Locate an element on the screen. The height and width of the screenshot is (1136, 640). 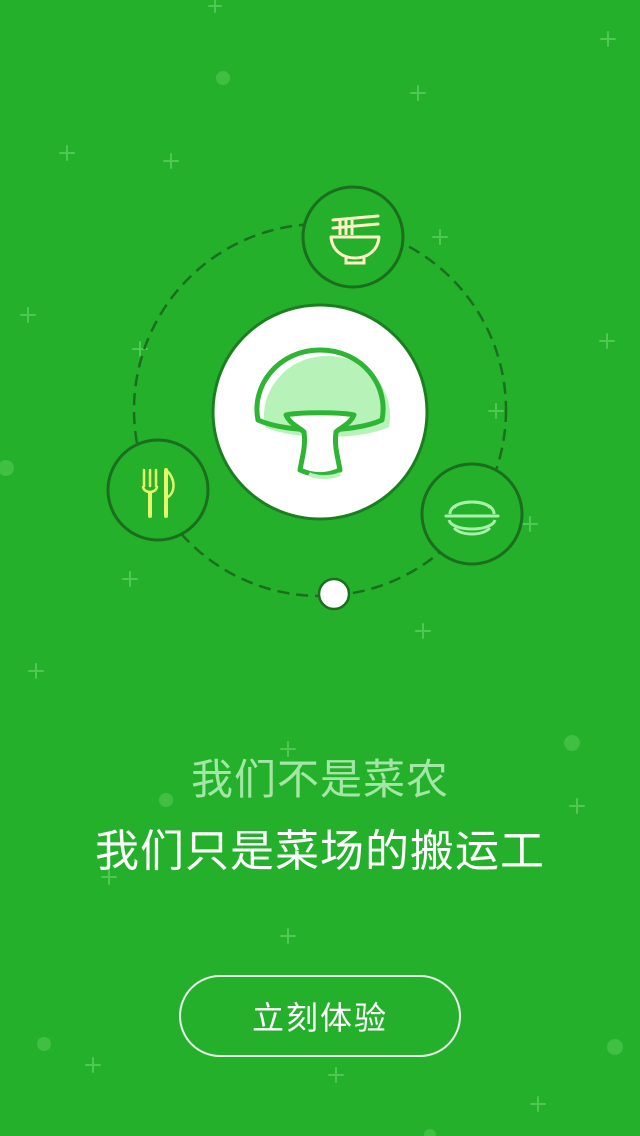
dish-bowl-icon is located at coordinates (472, 514).